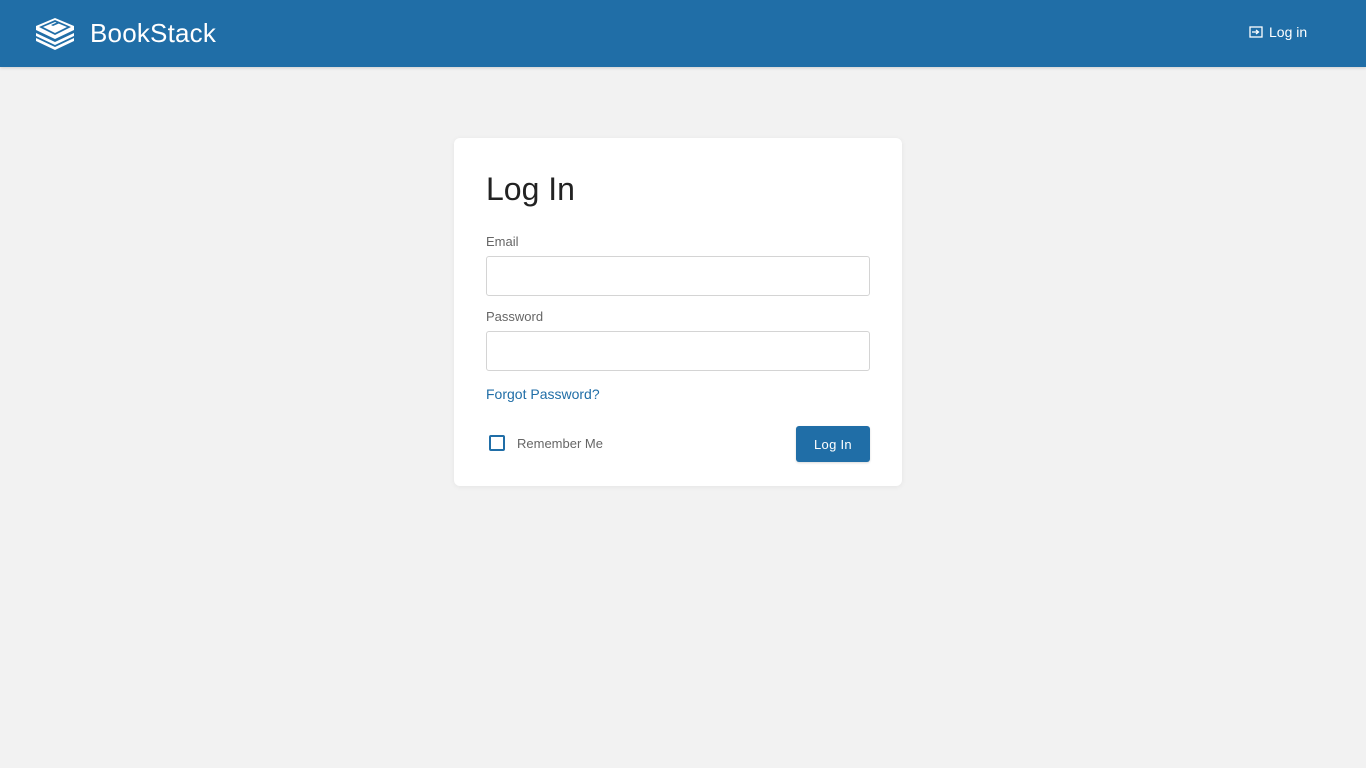  What do you see at coordinates (1256, 32) in the screenshot?
I see `login-icon` at bounding box center [1256, 32].